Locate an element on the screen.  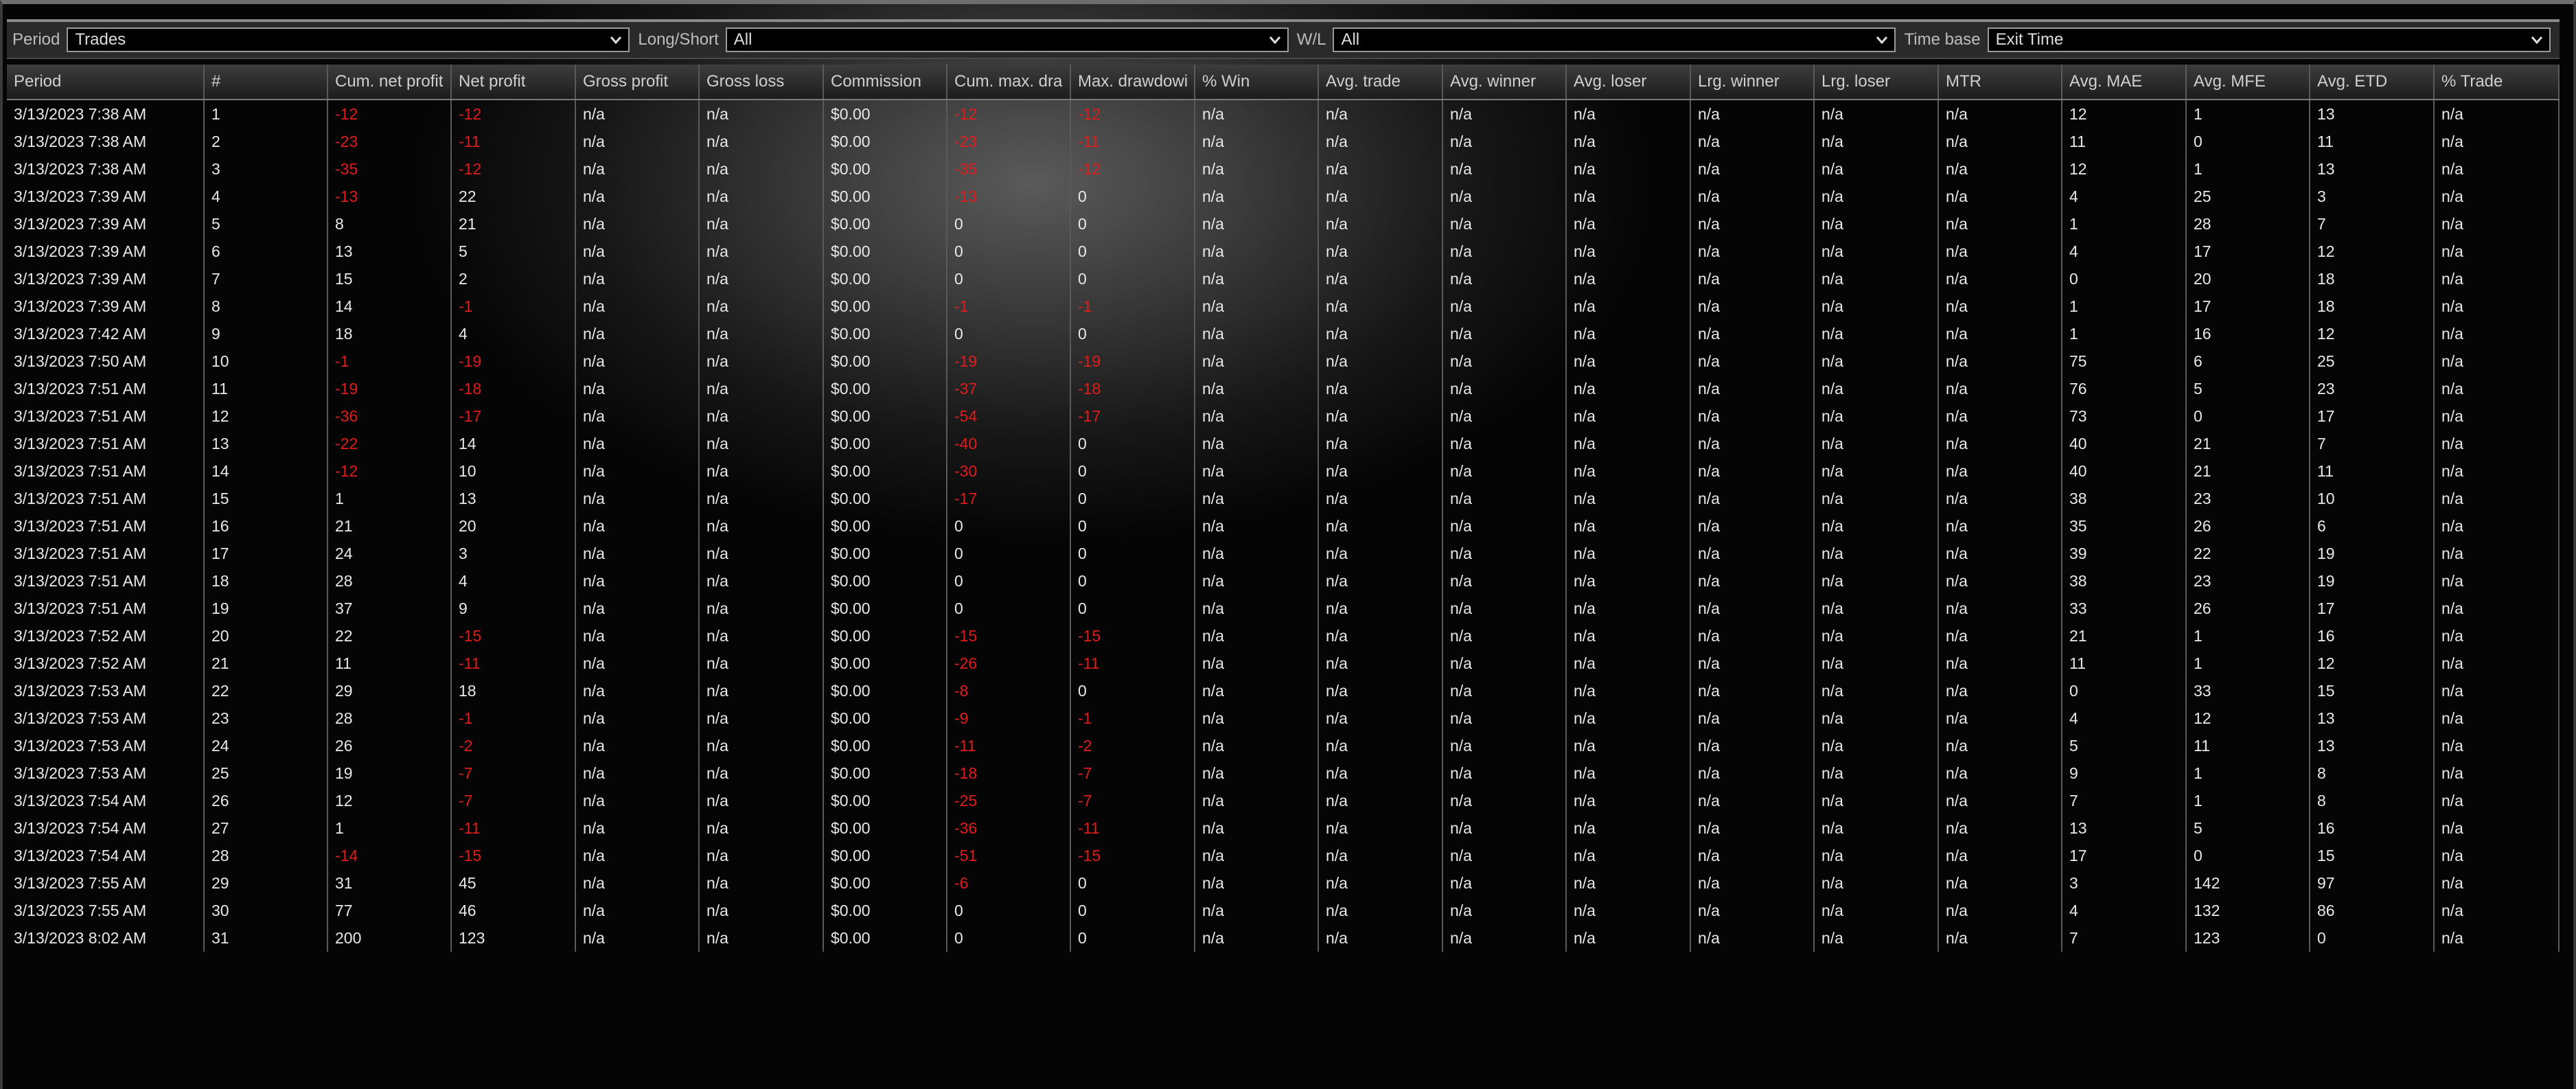
table-cell-cum-max-dra: -13 is located at coordinates (1009, 196).